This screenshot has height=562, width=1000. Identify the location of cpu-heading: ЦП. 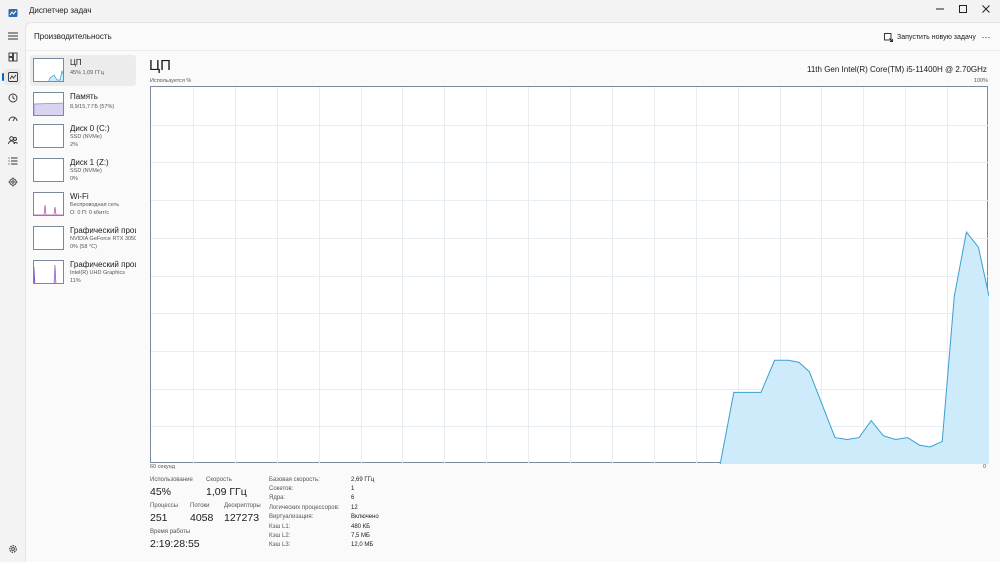
(160, 65).